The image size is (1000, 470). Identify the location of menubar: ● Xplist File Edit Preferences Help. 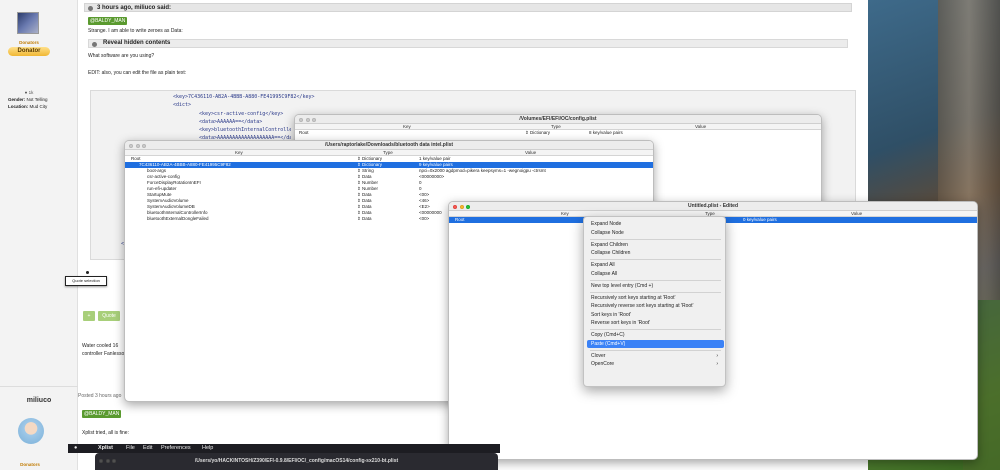
(284, 448).